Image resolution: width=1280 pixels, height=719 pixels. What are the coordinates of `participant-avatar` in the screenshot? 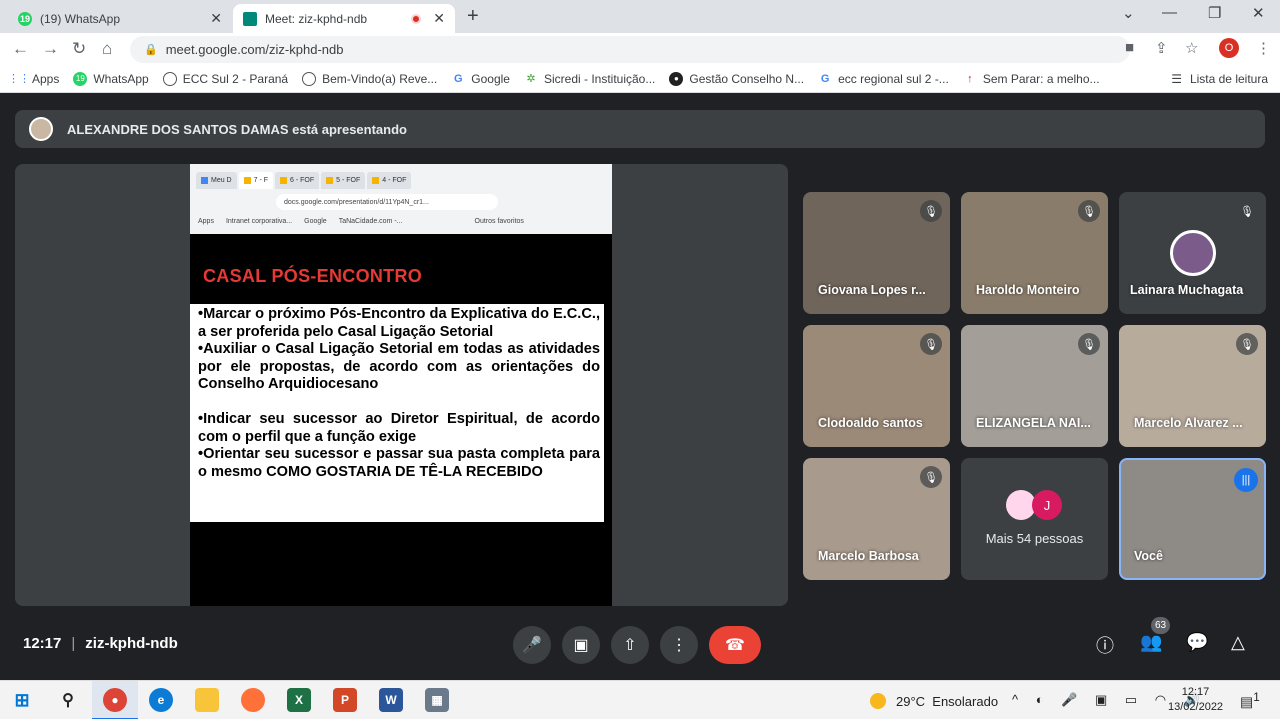 It's located at (1193, 253).